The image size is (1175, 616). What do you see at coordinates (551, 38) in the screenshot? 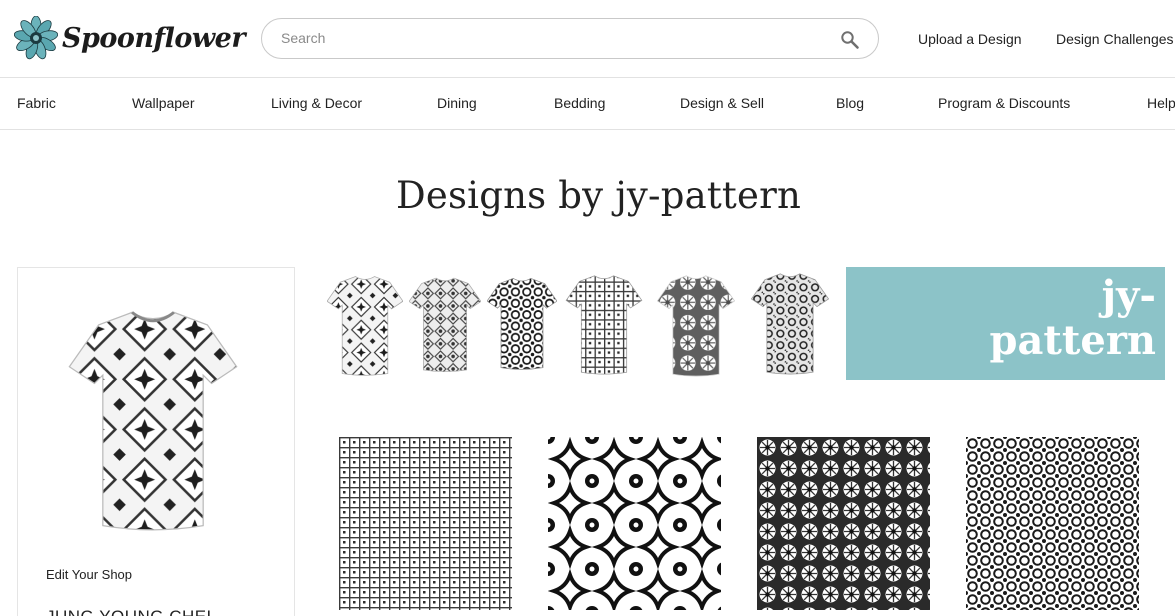
I see `search-input` at bounding box center [551, 38].